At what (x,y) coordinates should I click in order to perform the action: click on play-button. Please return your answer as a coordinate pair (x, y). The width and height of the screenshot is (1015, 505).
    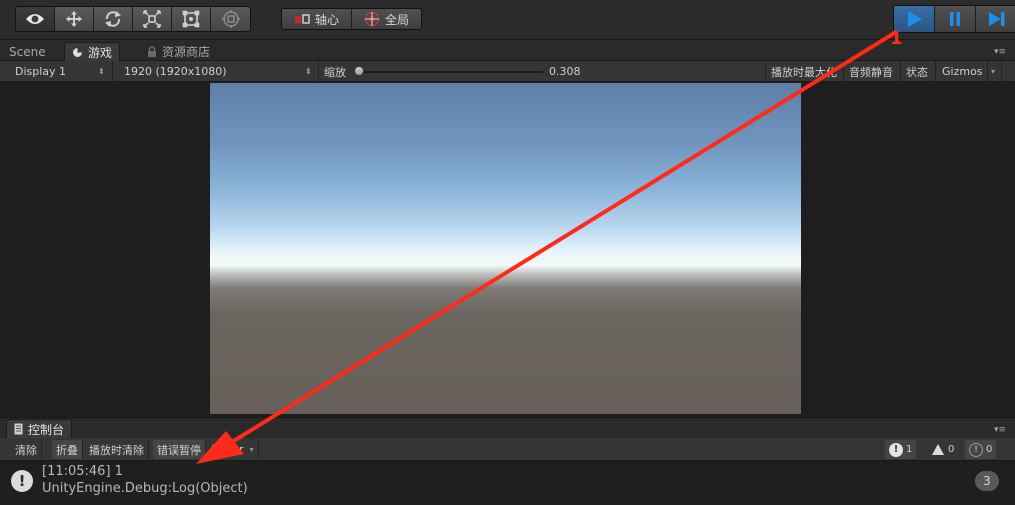
    Looking at the image, I should click on (914, 19).